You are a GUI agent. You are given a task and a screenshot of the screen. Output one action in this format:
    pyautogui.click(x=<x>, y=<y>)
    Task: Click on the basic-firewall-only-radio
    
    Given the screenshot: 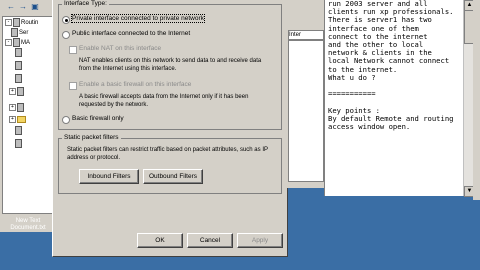 What is the action you would take?
    pyautogui.click(x=66, y=120)
    